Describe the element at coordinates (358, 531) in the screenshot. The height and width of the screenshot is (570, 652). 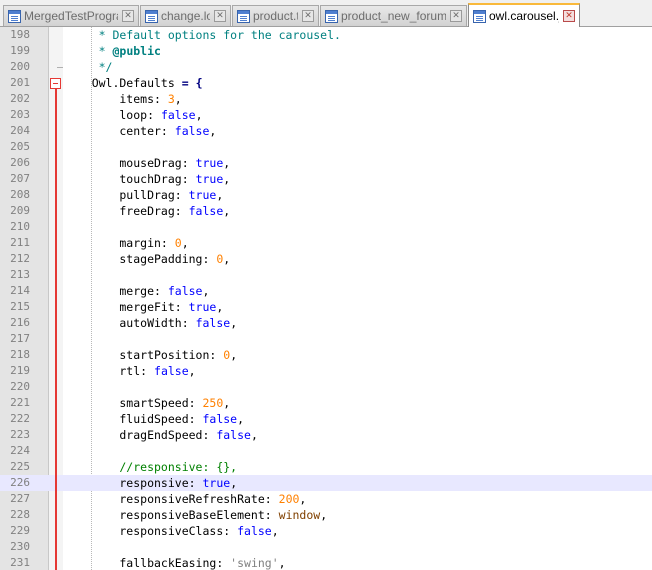
I see `line-code: responsiveClass: false,` at that location.